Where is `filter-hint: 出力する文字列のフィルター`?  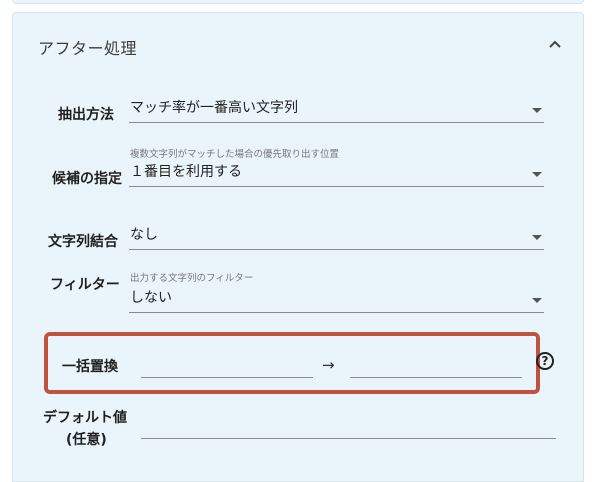
filter-hint: 出力する文字列のフィルター is located at coordinates (192, 278).